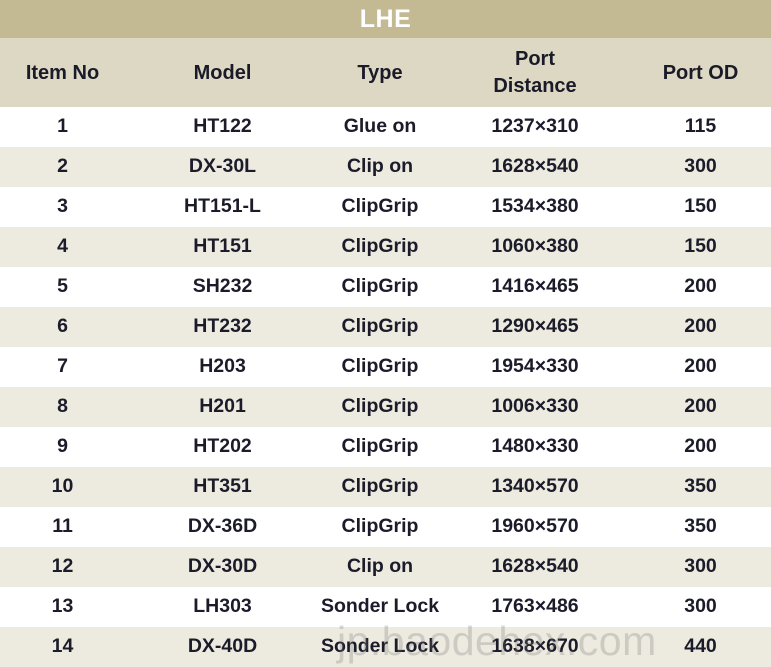  What do you see at coordinates (700, 646) in the screenshot?
I see `cell-port_od: 440` at bounding box center [700, 646].